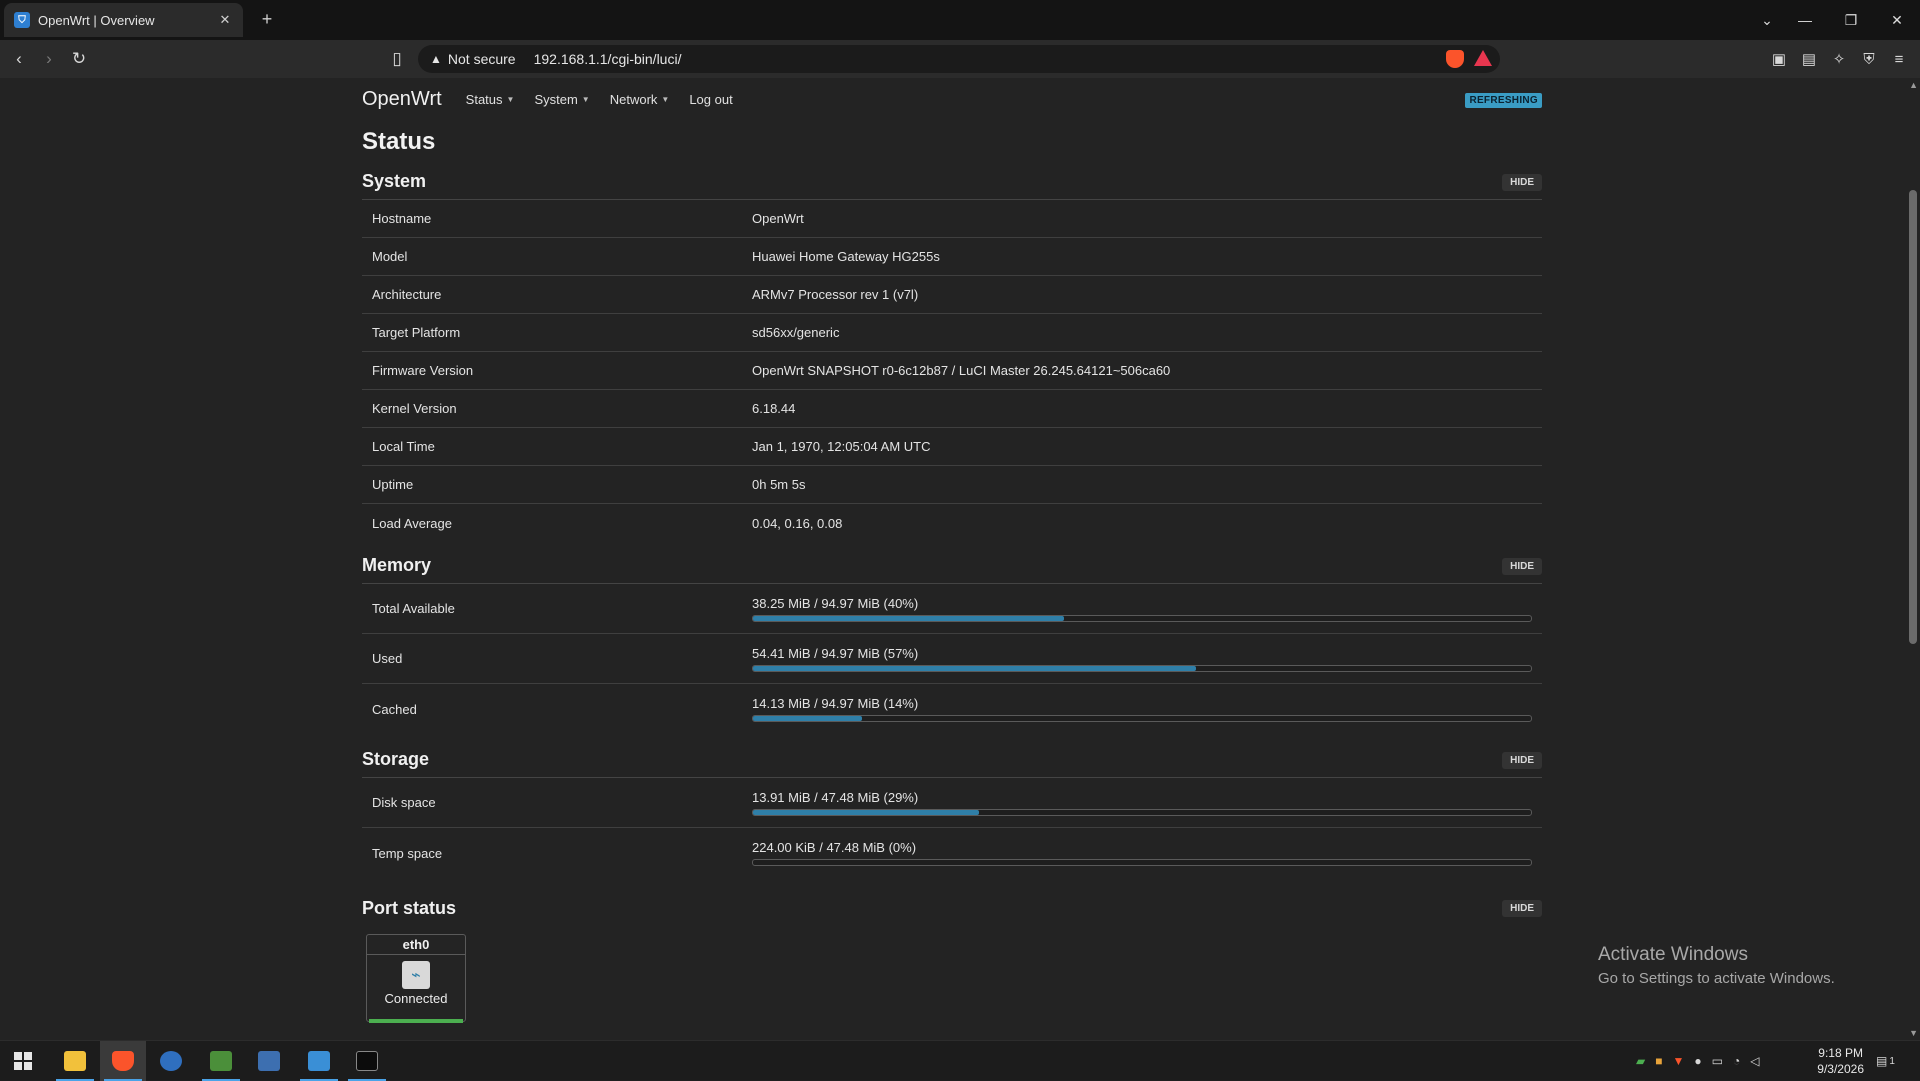 Image resolution: width=1920 pixels, height=1081 pixels. What do you see at coordinates (1522, 566) in the screenshot?
I see `hide-memory-button: HIDE` at bounding box center [1522, 566].